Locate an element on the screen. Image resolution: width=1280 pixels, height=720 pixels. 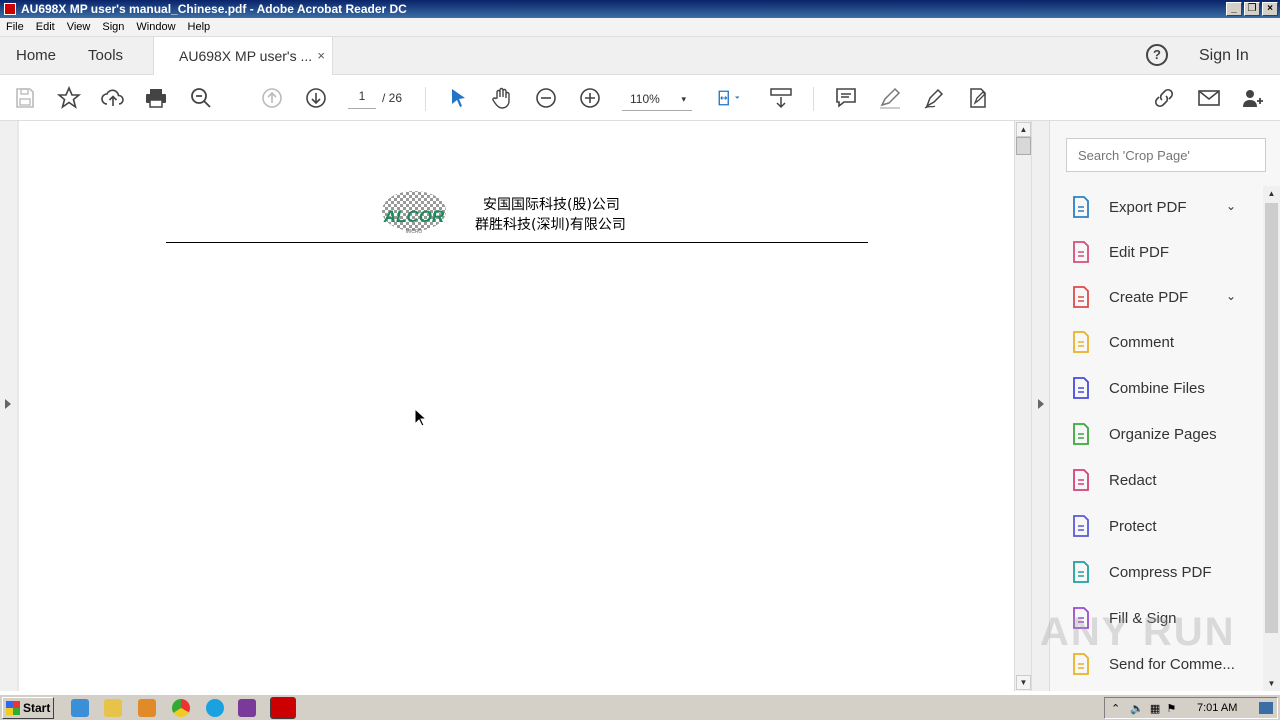
tools-scroll-thumb is located at coordinates (1271, 418).